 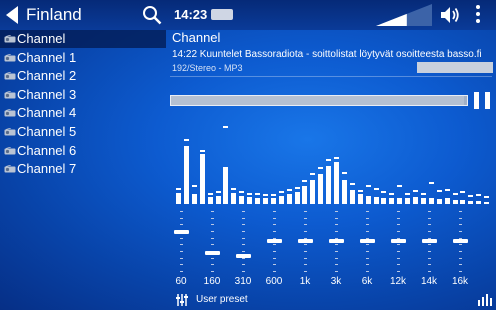 I want to click on top-bar: Finland 14:23, so click(x=248, y=15).